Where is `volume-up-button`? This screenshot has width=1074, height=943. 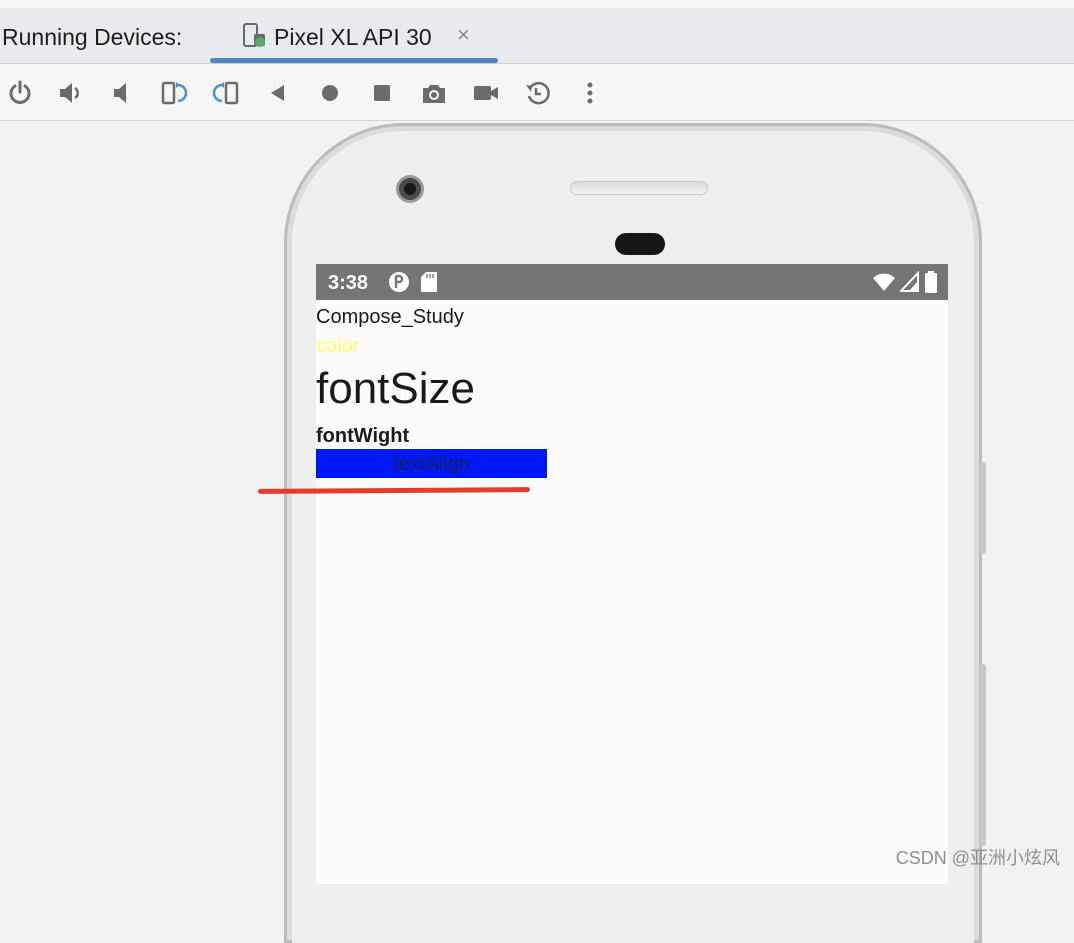
volume-up-button is located at coordinates (71, 93).